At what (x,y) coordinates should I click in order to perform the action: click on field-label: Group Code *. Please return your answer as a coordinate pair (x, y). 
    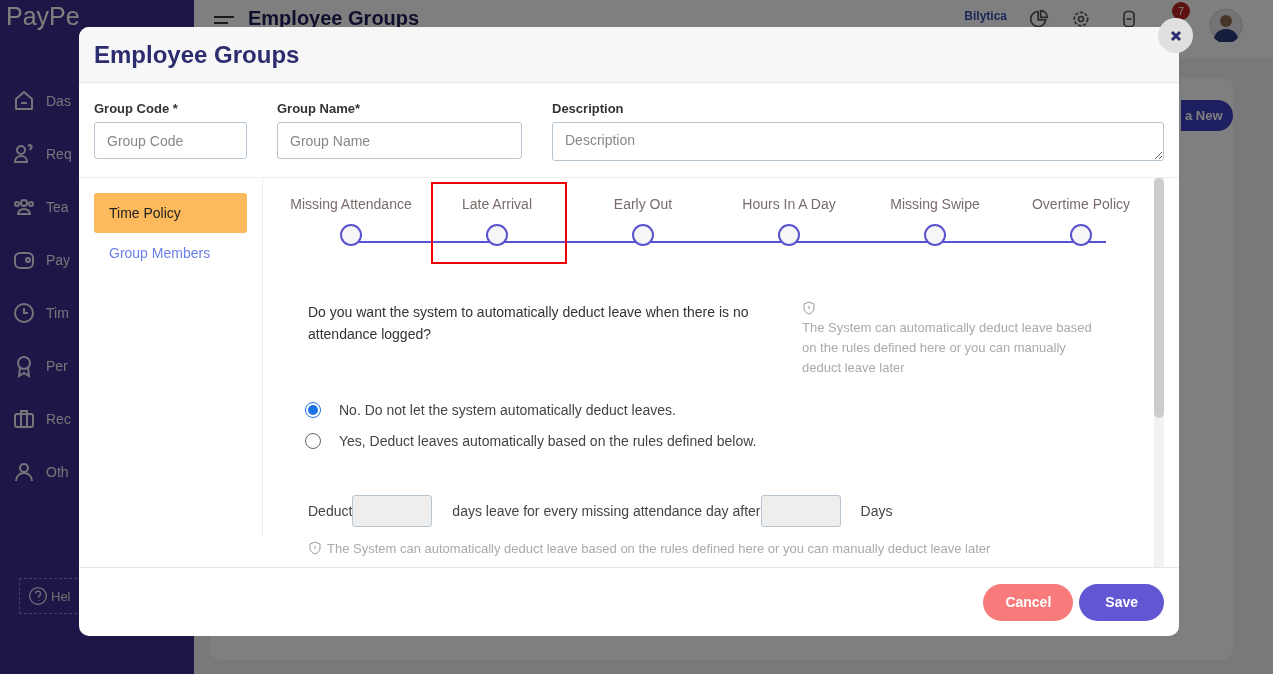
    Looking at the image, I should click on (136, 108).